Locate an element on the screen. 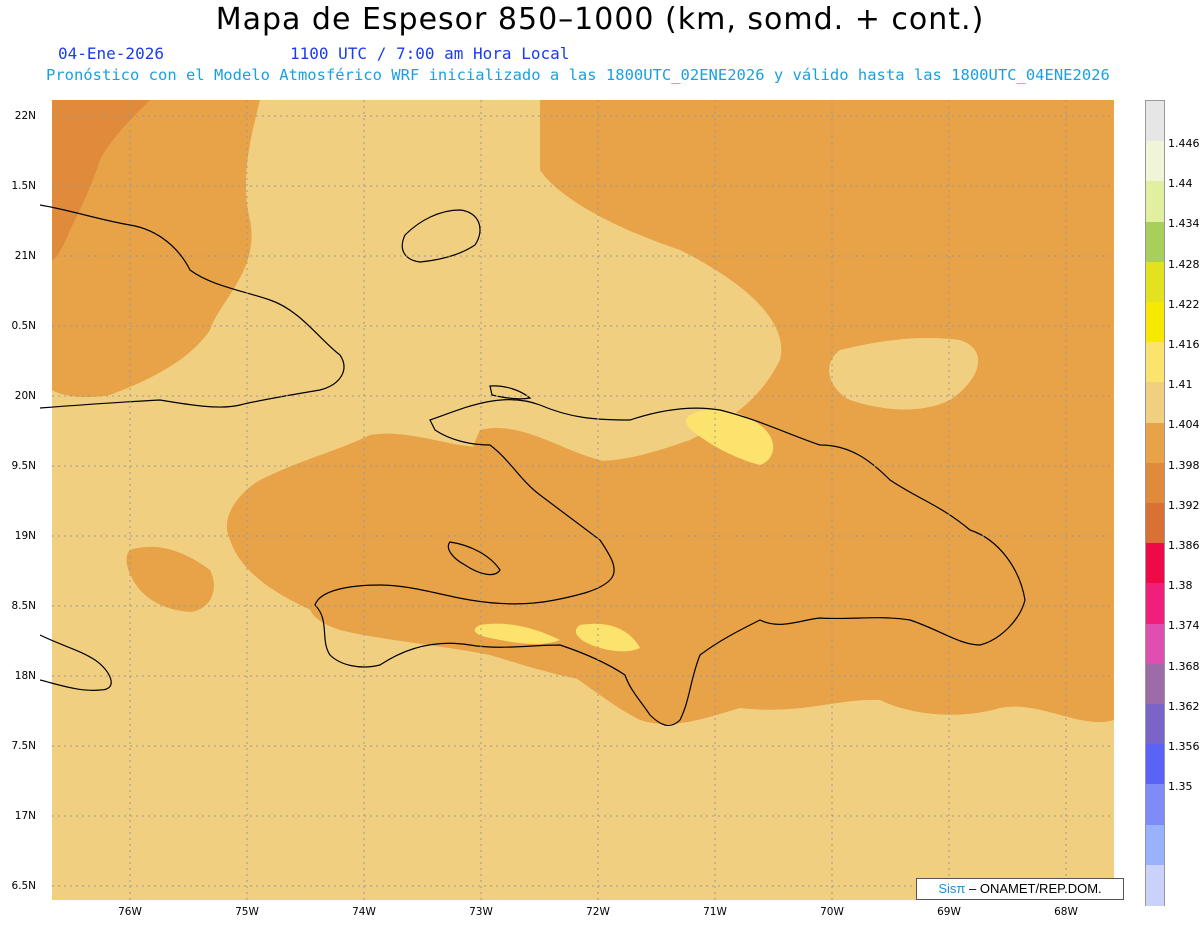  lat-label-20n: 20N is located at coordinates (25, 396).